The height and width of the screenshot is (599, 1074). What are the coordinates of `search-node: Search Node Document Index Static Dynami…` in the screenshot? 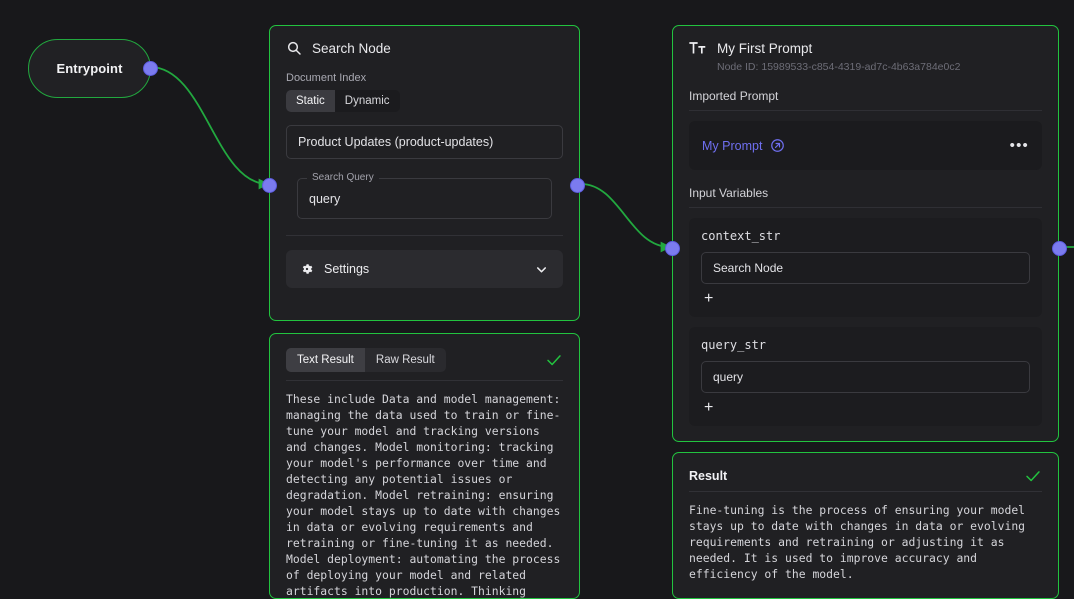 It's located at (424, 173).